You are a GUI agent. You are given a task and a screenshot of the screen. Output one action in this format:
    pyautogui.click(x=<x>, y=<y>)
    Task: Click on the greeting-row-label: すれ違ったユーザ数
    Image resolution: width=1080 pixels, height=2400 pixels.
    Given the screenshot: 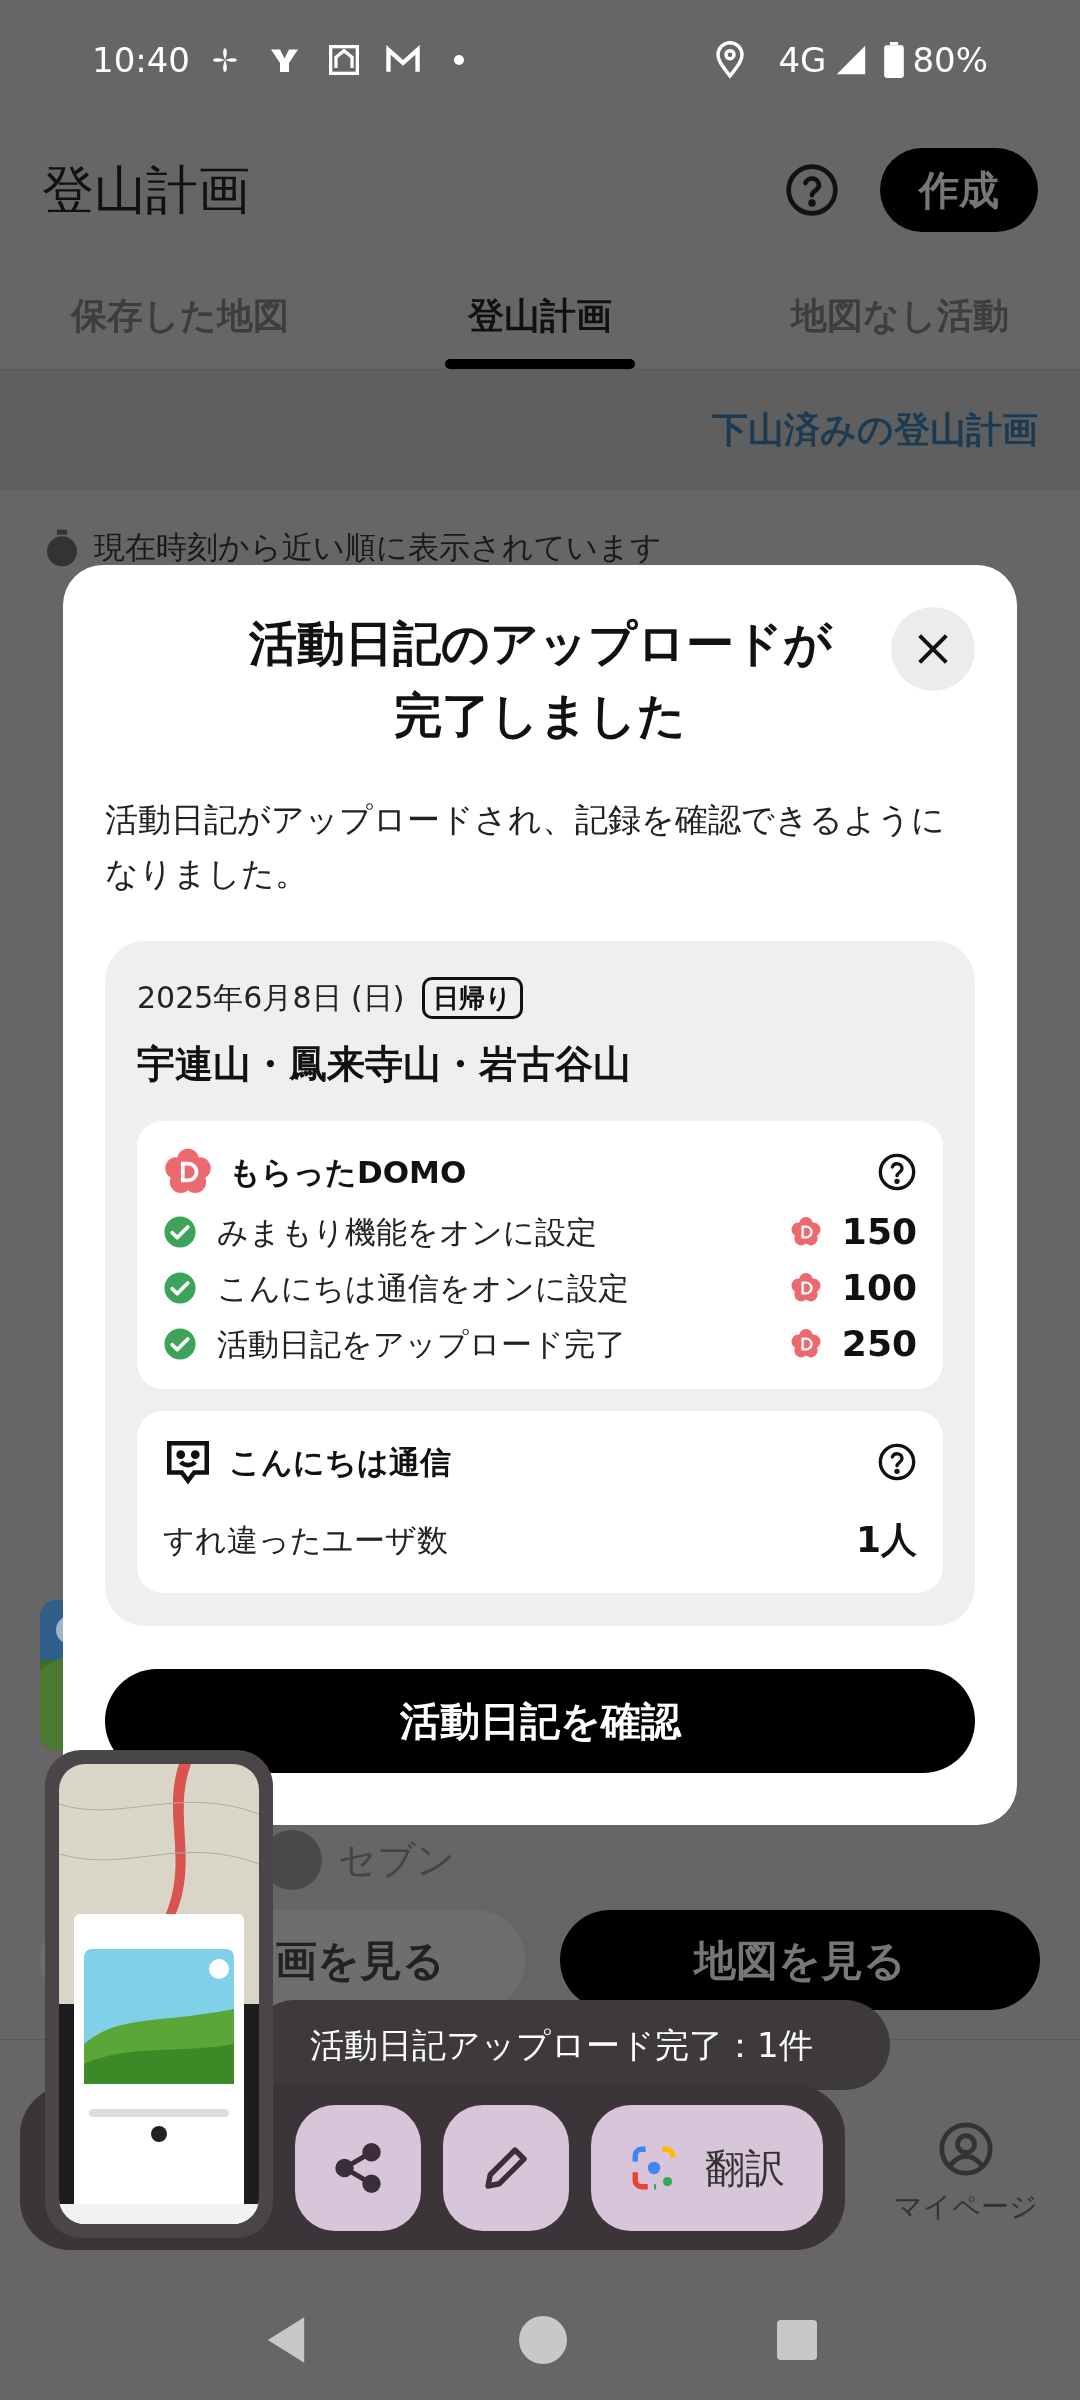 What is the action you would take?
    pyautogui.click(x=306, y=1540)
    